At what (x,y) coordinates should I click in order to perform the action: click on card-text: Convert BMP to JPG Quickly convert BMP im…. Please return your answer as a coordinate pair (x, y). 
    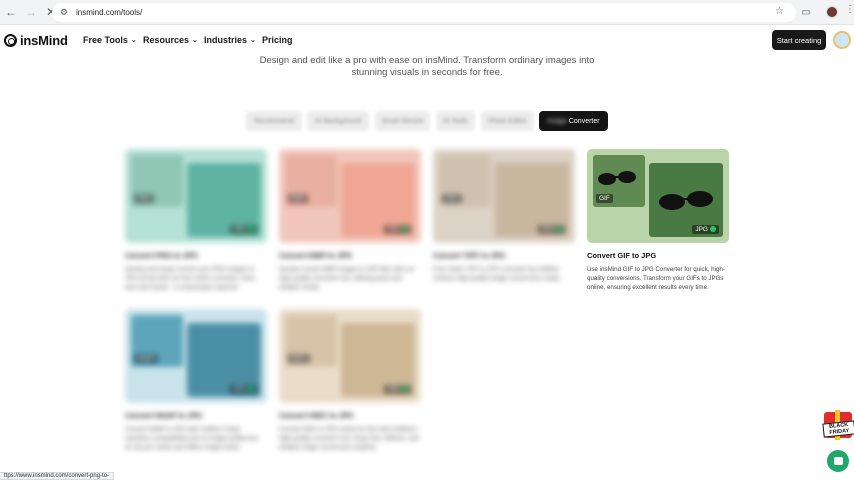
    Looking at the image, I should click on (350, 271).